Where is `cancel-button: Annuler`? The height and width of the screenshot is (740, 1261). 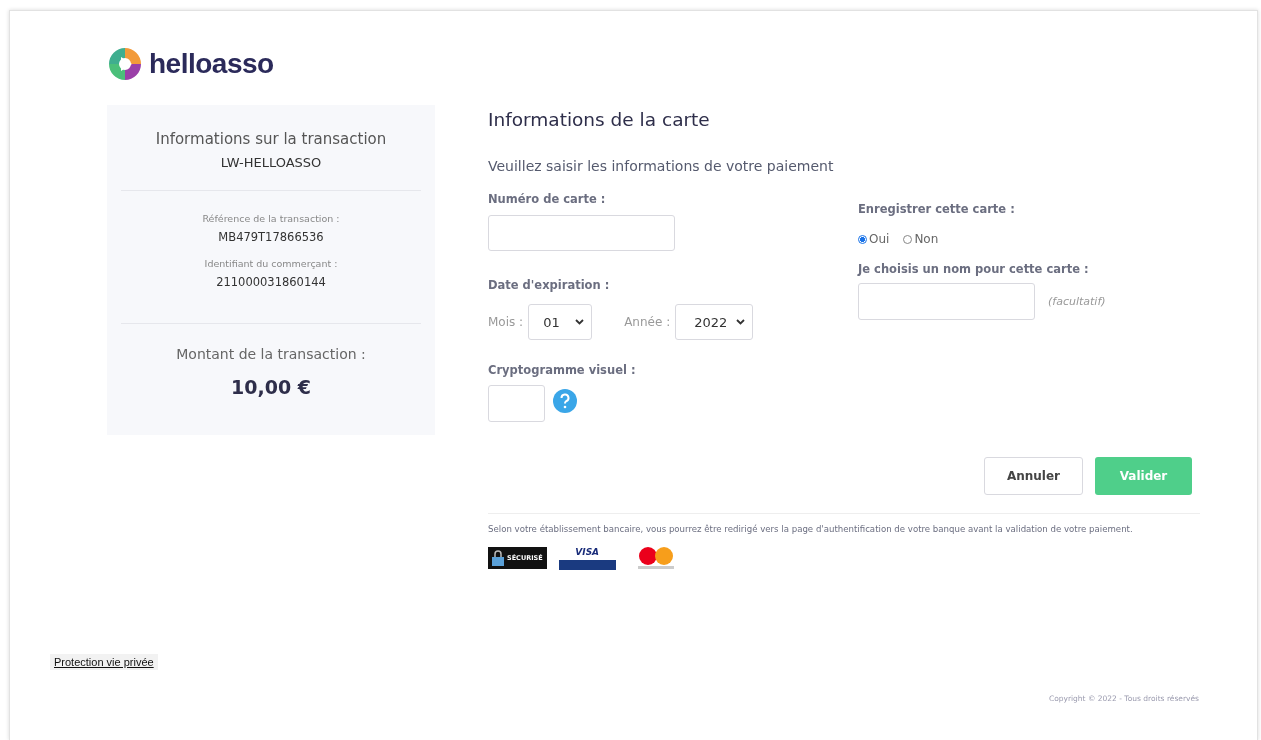
cancel-button: Annuler is located at coordinates (1033, 476).